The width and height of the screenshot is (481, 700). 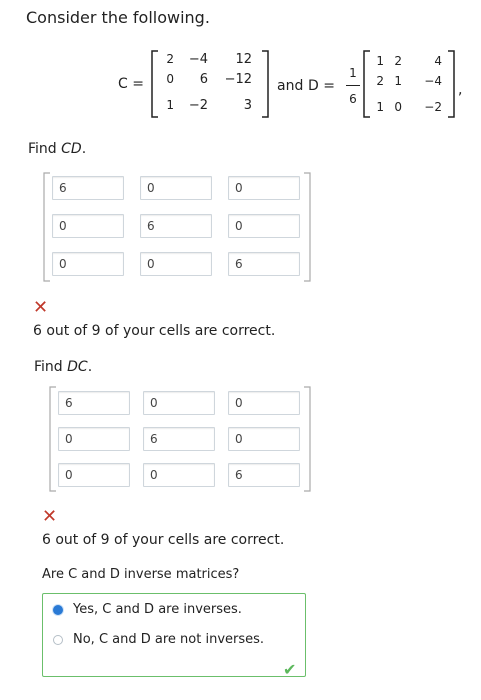 What do you see at coordinates (307, 439) in the screenshot?
I see `dc-right-bracket` at bounding box center [307, 439].